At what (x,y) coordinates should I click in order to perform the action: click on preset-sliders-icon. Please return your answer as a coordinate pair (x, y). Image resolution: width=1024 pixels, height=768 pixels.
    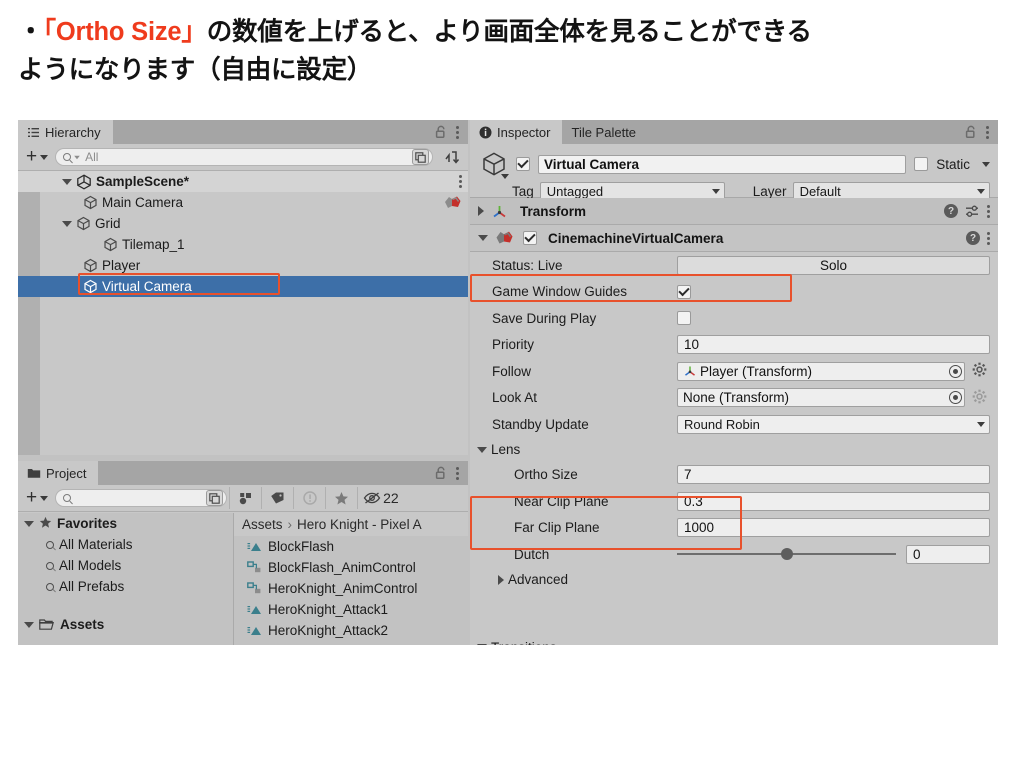
    Looking at the image, I should click on (972, 211).